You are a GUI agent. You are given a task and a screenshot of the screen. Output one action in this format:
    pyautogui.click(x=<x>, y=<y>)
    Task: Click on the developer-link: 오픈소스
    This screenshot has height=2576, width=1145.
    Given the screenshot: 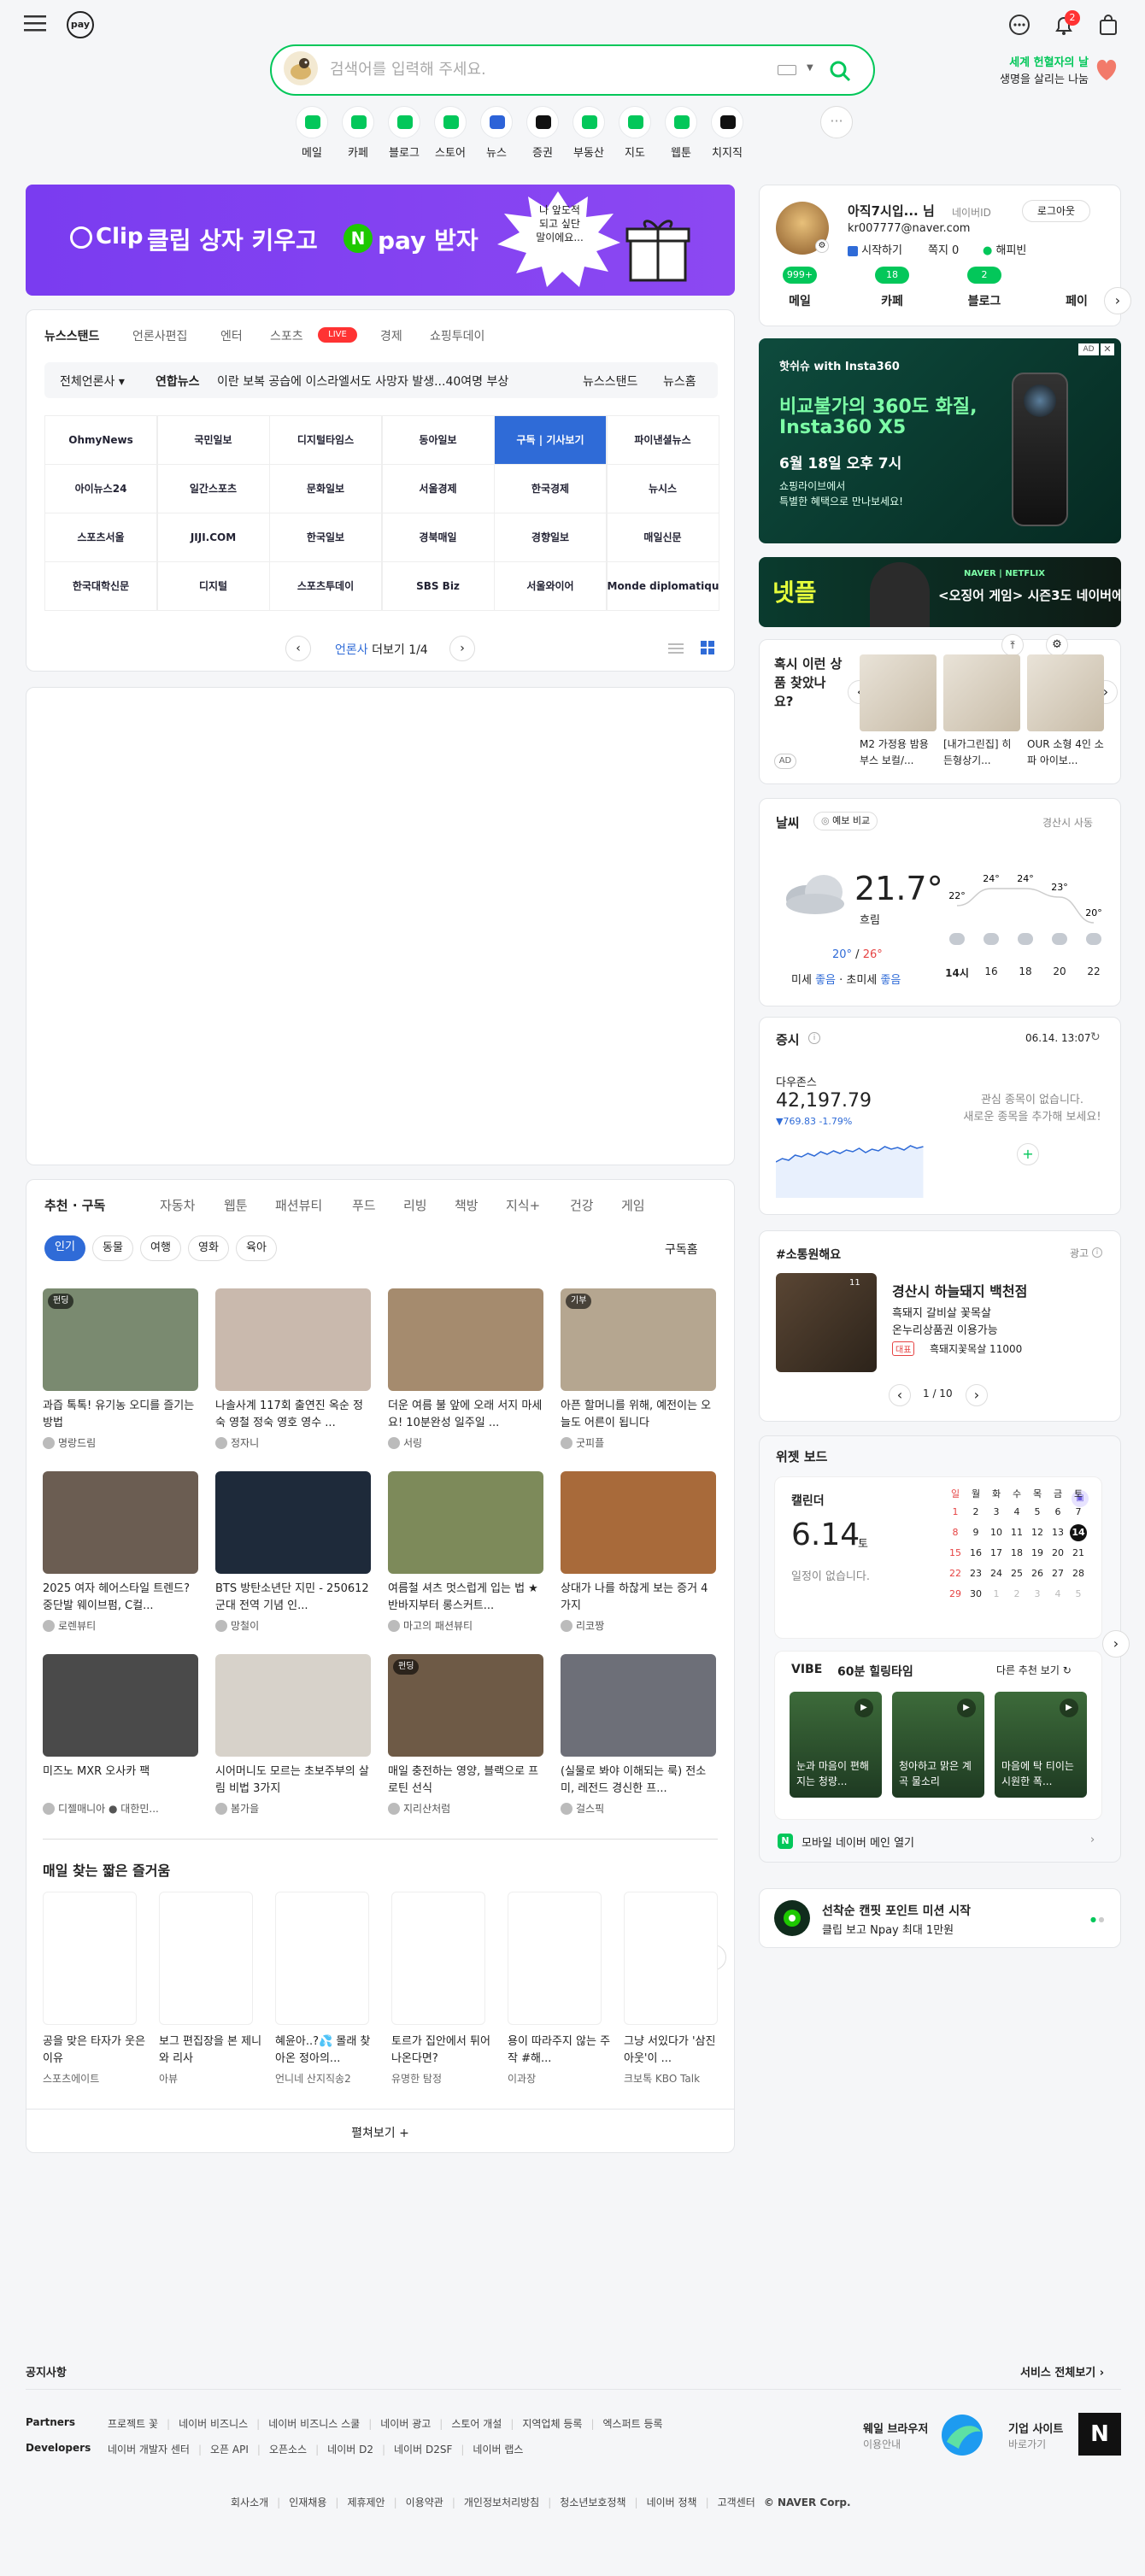 What is the action you would take?
    pyautogui.click(x=288, y=2450)
    